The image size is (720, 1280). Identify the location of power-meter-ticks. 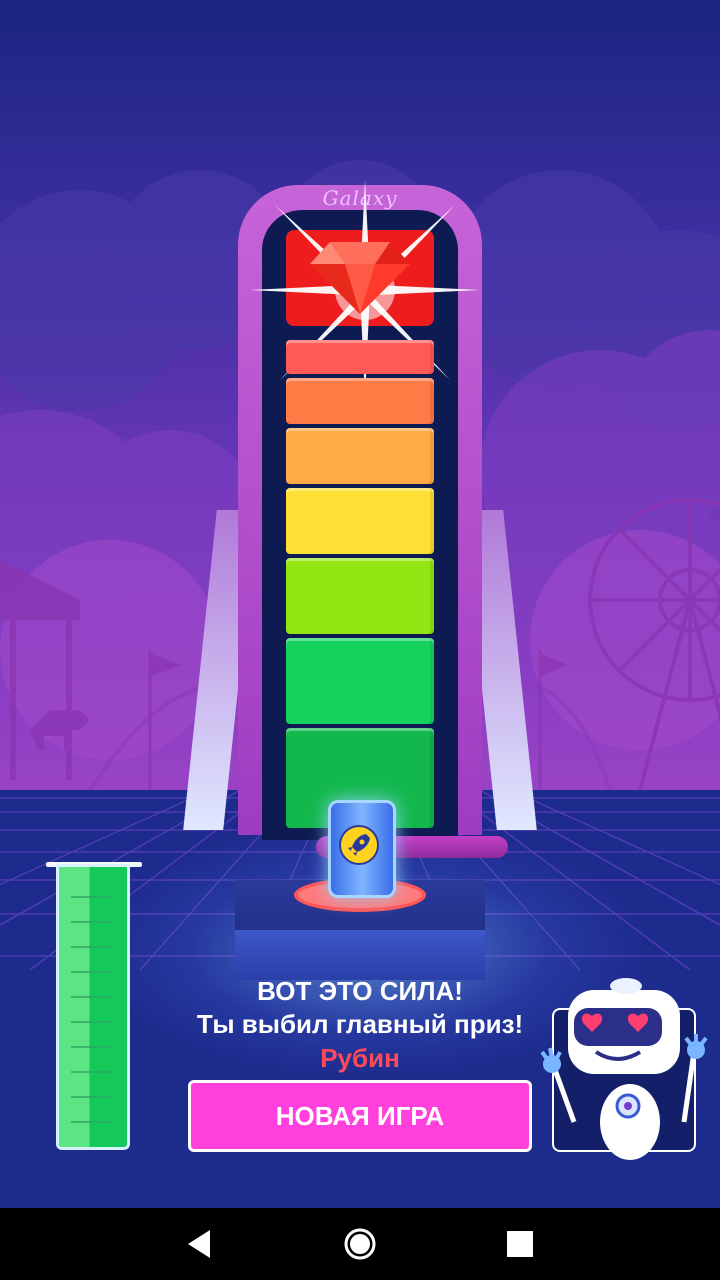
(91, 1009).